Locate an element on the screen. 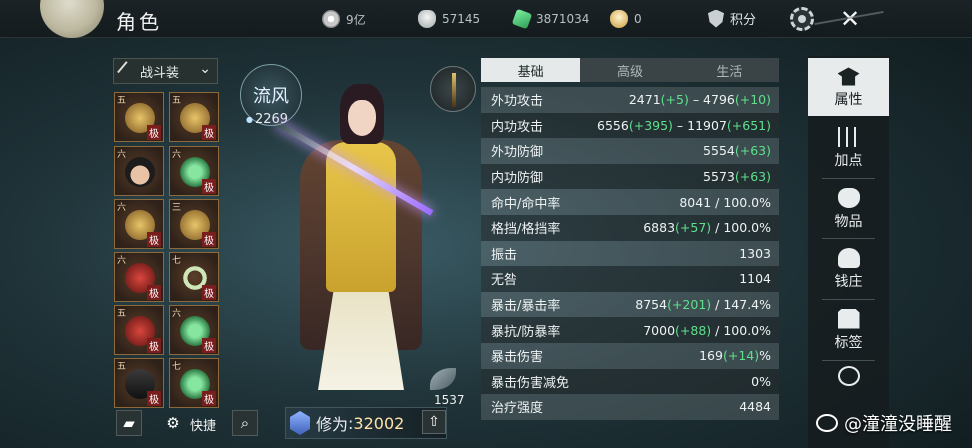  stat-base: – 11907 is located at coordinates (699, 125).